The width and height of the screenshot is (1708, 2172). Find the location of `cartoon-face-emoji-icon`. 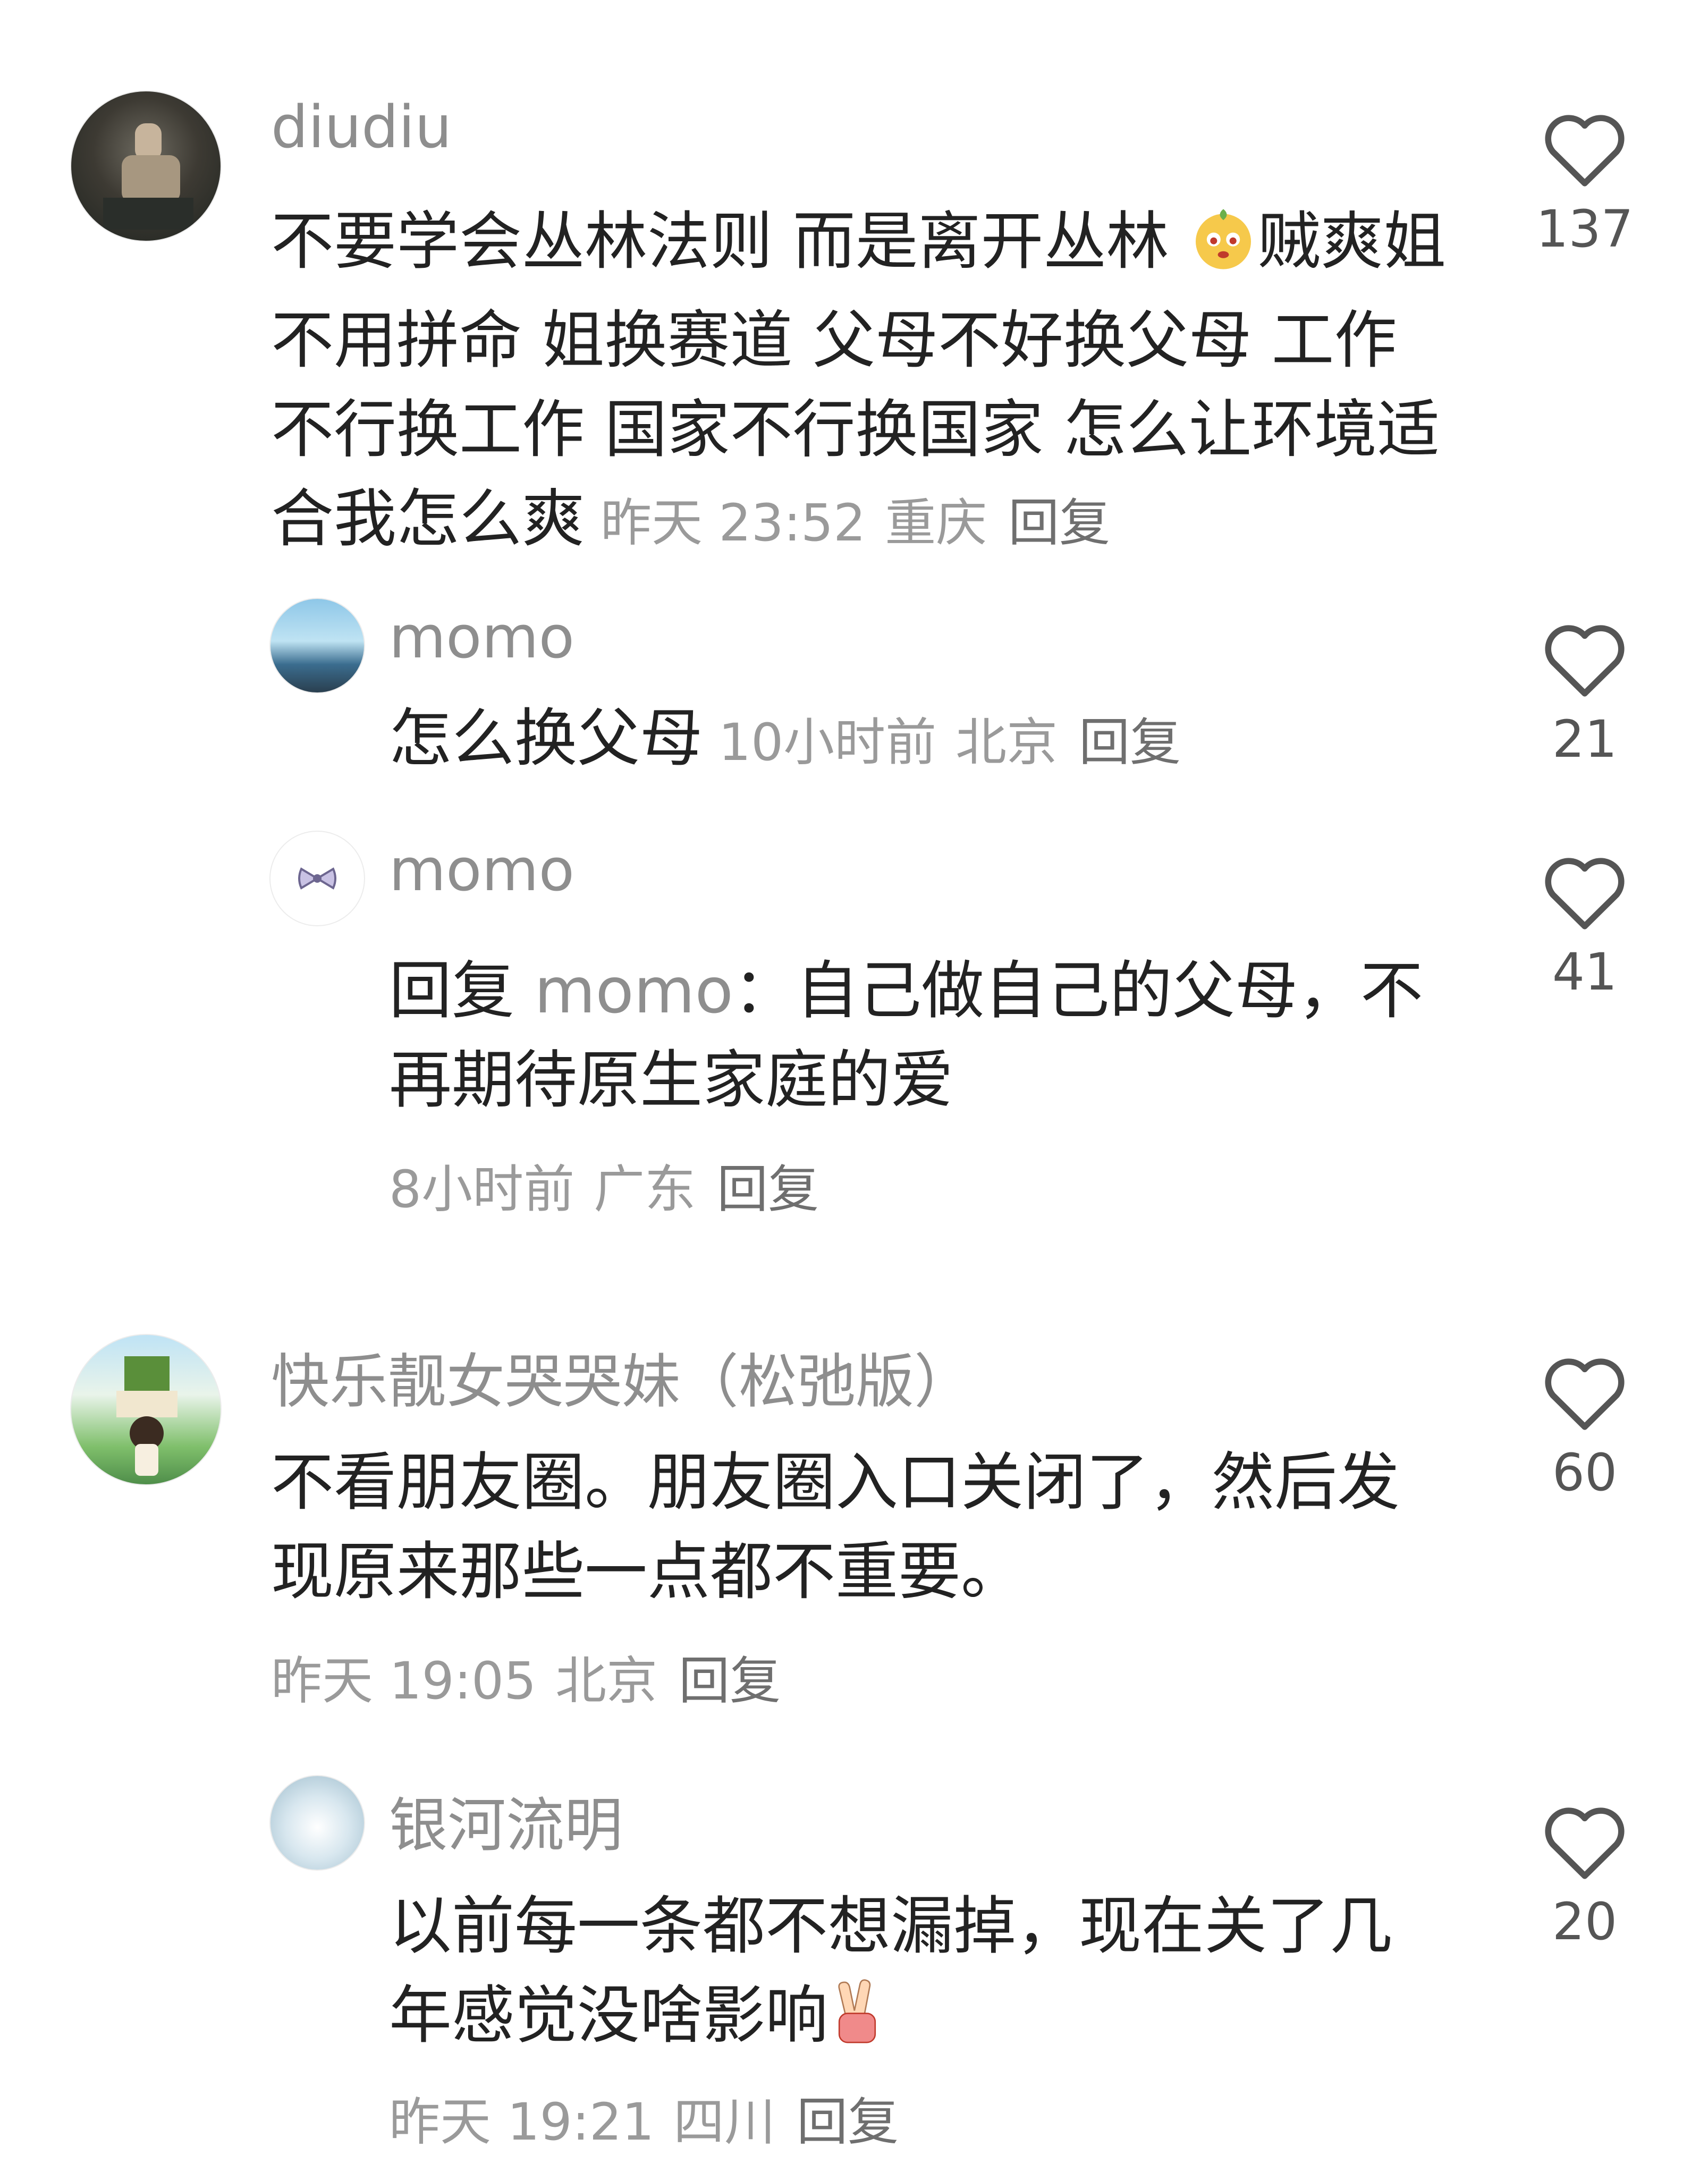

cartoon-face-emoji-icon is located at coordinates (1224, 249).